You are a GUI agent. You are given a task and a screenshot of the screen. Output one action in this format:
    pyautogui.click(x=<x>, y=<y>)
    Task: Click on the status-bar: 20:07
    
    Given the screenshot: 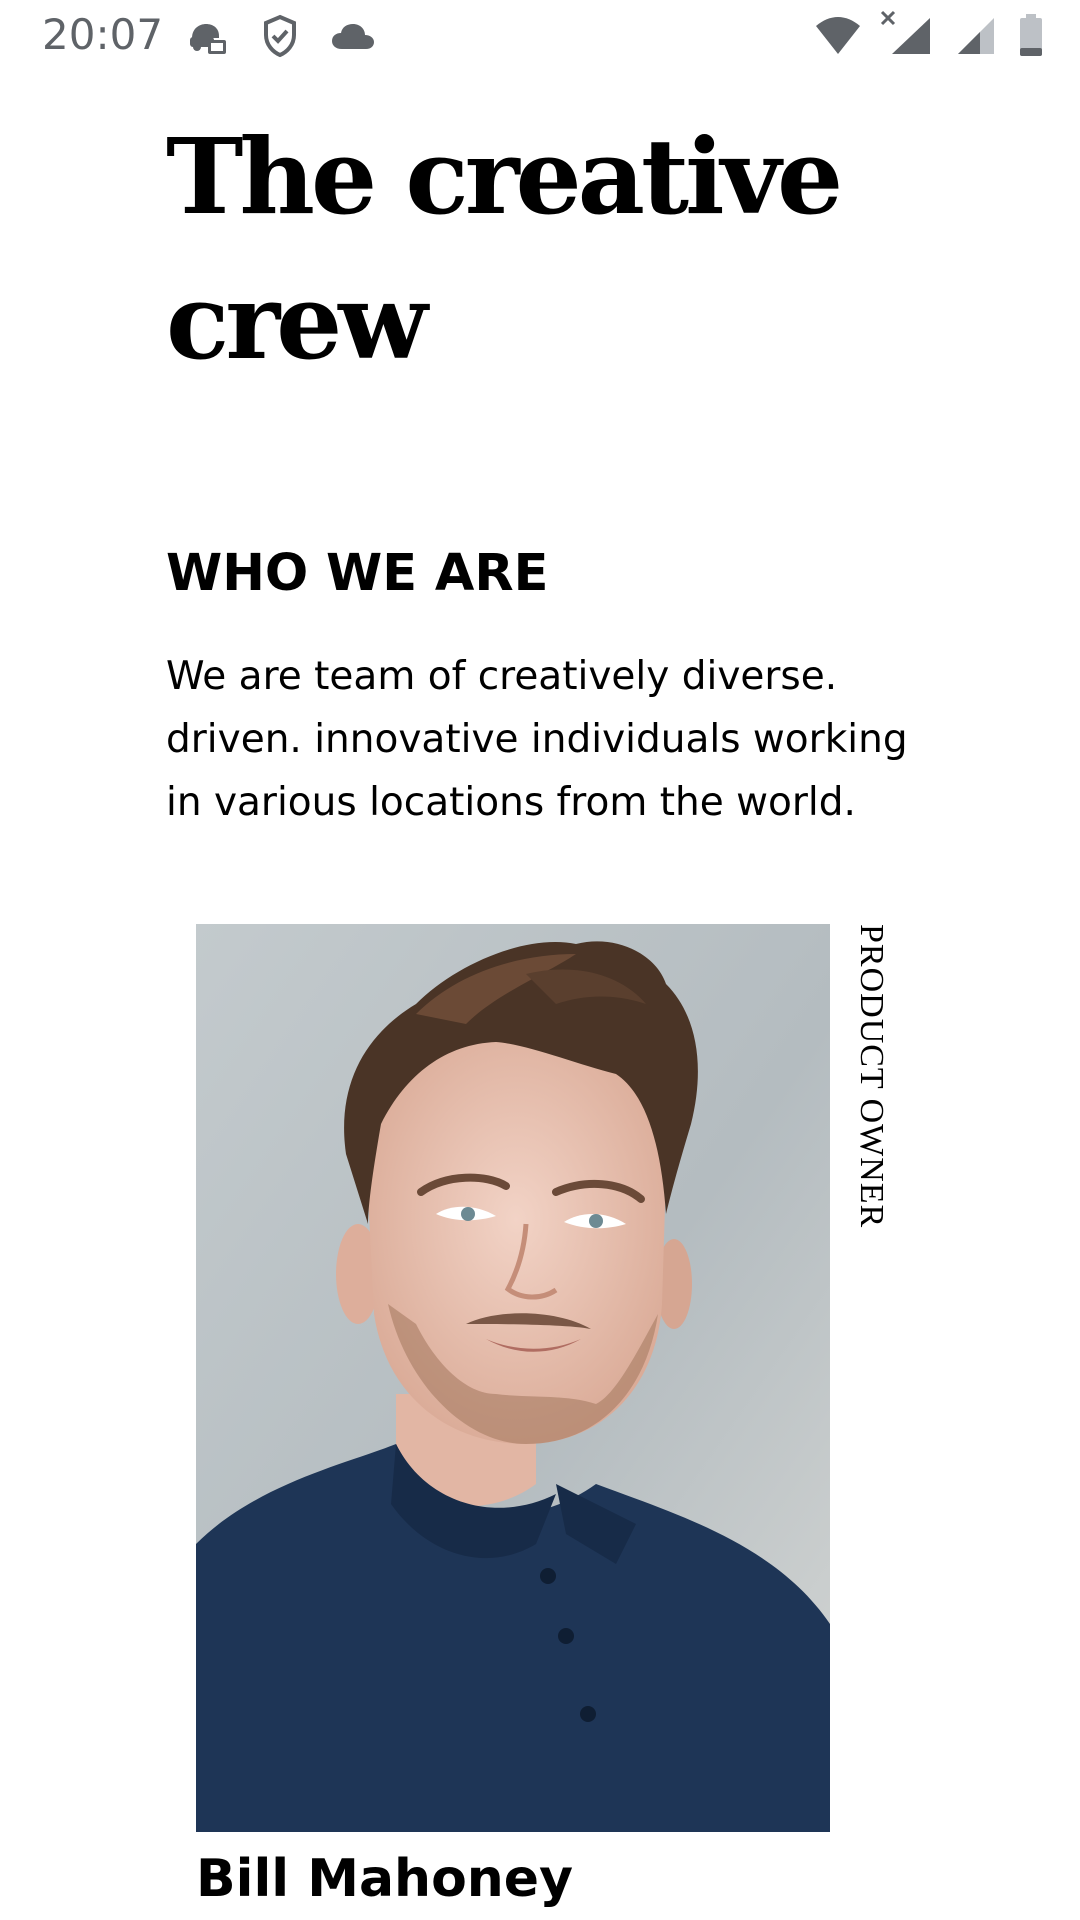 What is the action you would take?
    pyautogui.click(x=540, y=37)
    